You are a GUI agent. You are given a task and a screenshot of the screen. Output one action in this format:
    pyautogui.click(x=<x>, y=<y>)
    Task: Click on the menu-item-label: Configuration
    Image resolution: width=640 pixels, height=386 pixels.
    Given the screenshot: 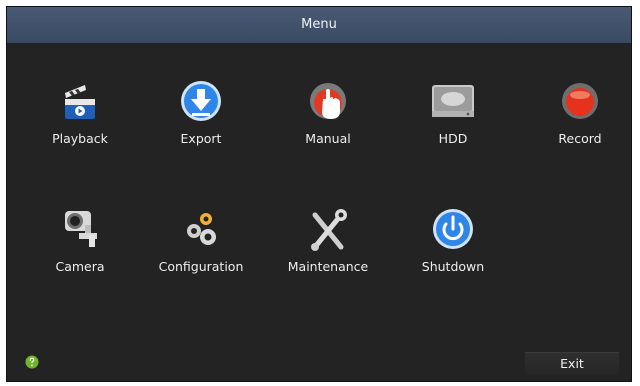 What is the action you would take?
    pyautogui.click(x=201, y=266)
    